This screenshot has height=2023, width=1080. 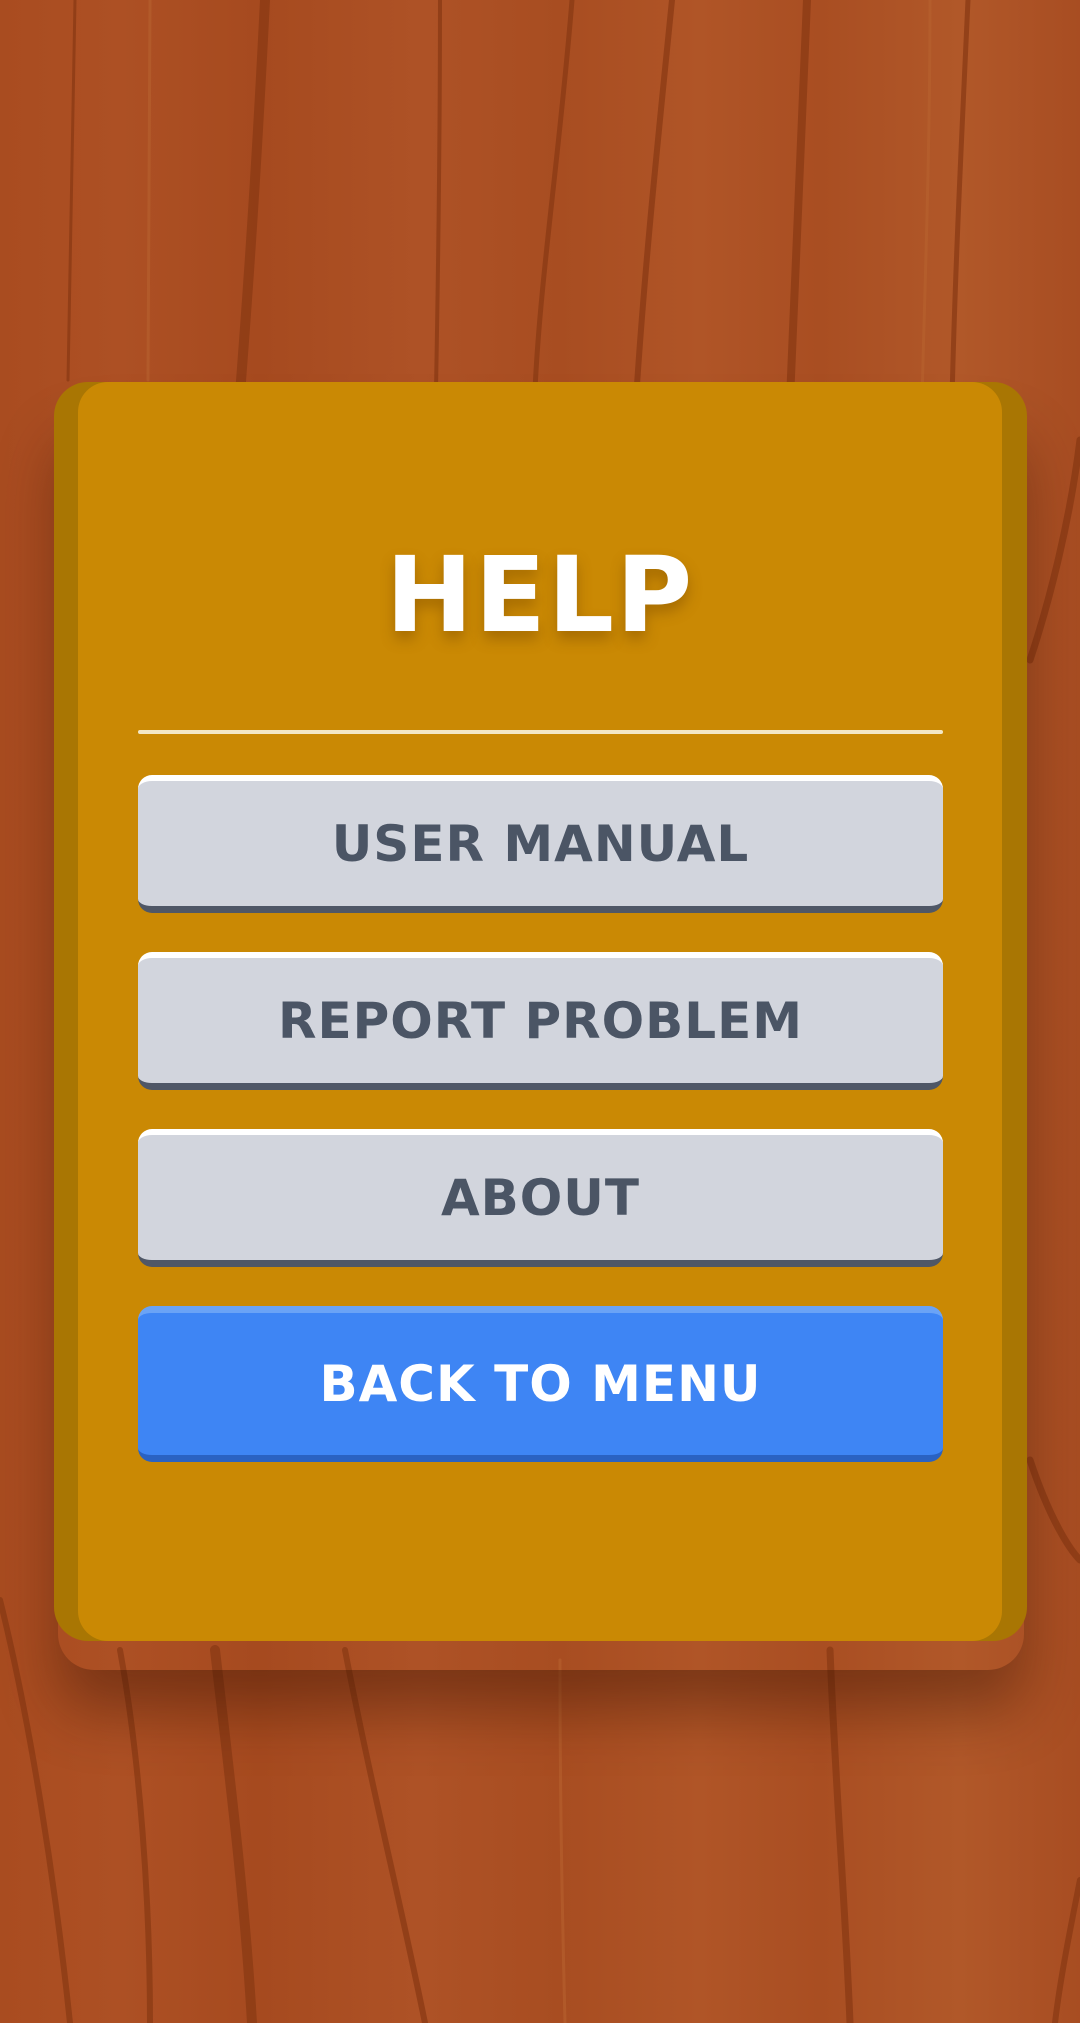 I want to click on report-problem-button: REPORT PROBLEM, so click(x=540, y=1021).